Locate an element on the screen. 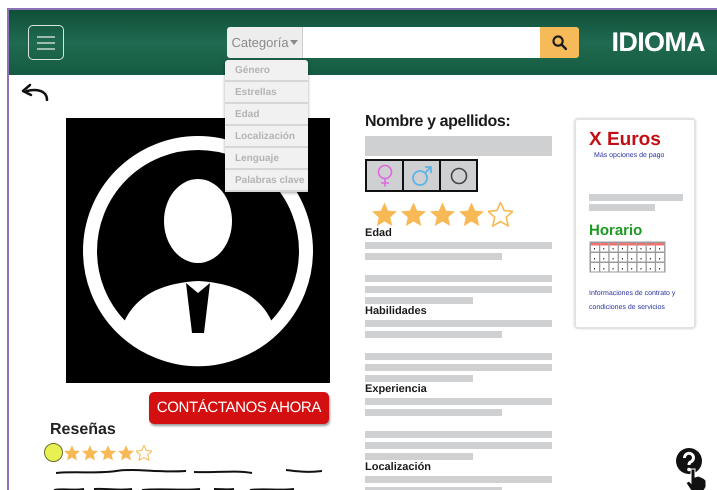 The image size is (717, 490). category-dropdown: Categoría is located at coordinates (265, 42).